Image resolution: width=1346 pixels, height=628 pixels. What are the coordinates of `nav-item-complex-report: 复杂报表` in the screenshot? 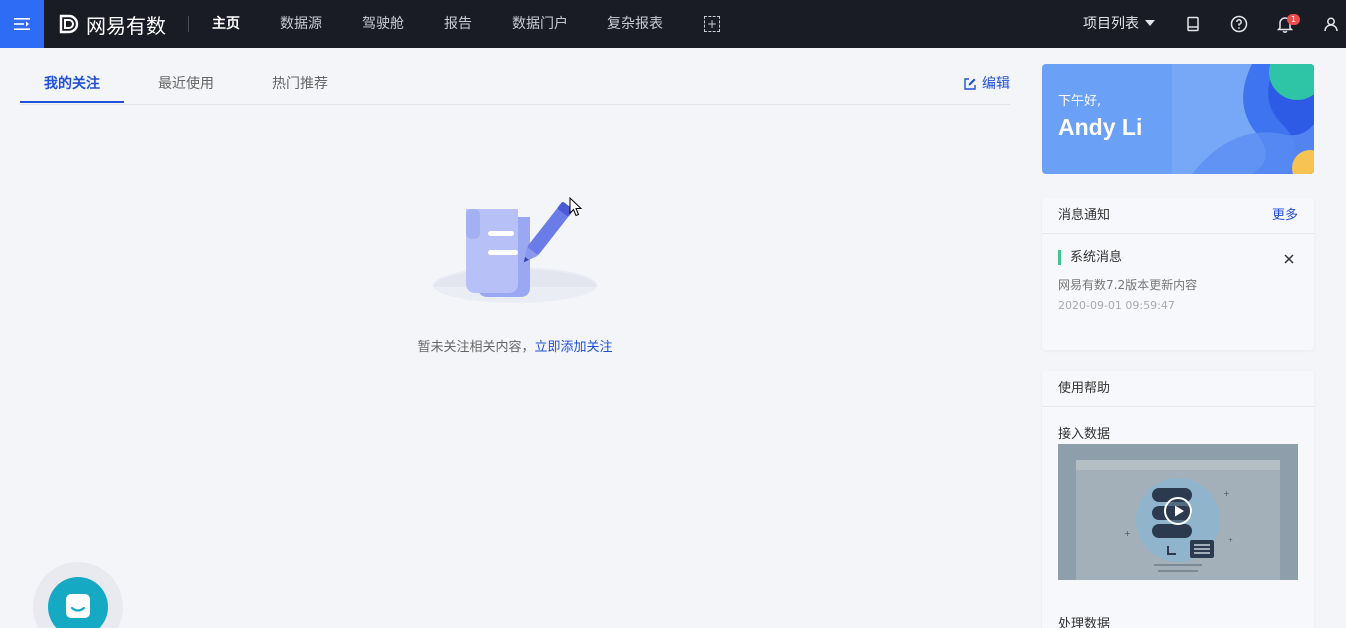 It's located at (635, 24).